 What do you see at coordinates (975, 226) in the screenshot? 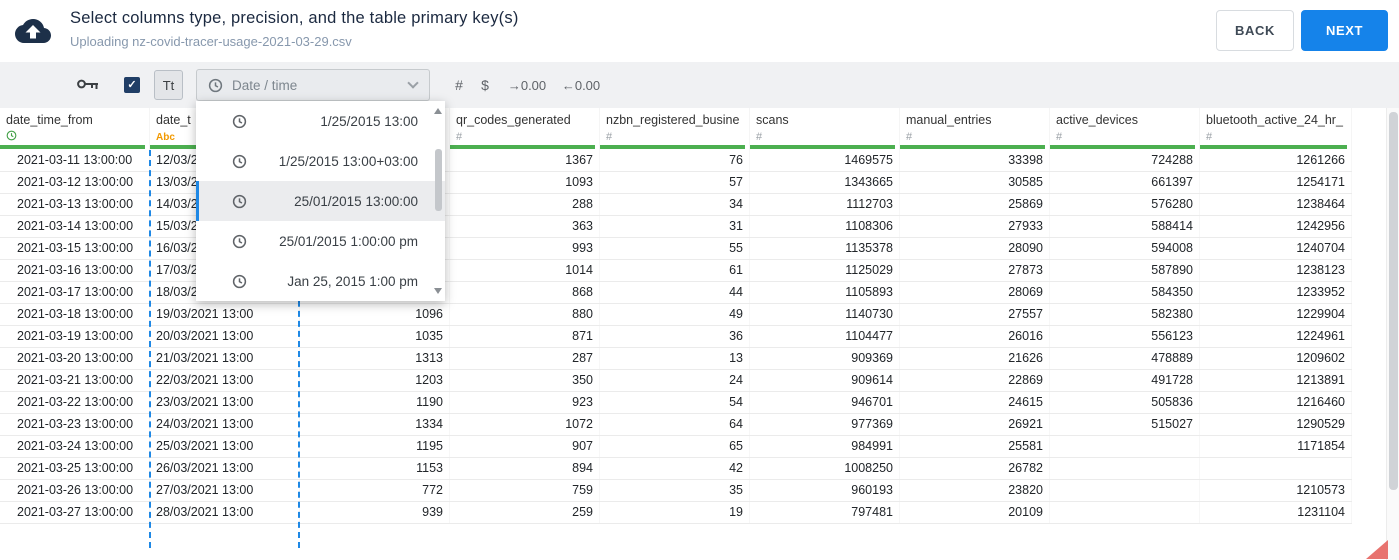
I see `table-cell: 27933` at bounding box center [975, 226].